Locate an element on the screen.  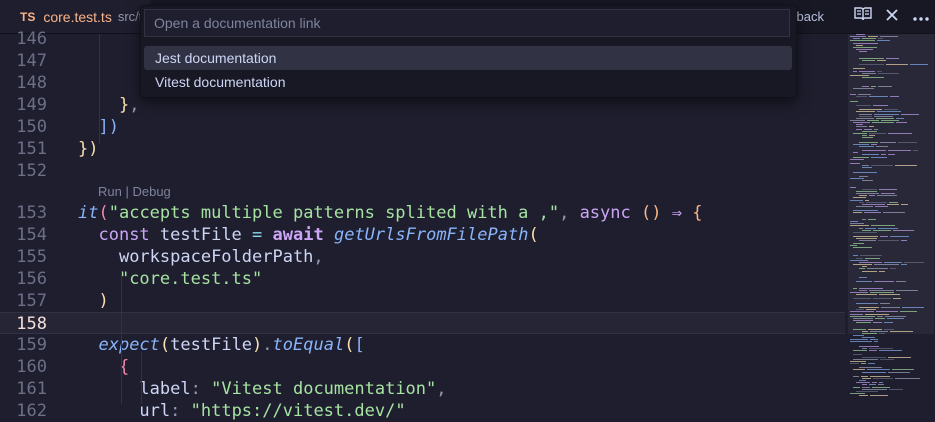
tab-filename: core.test.ts is located at coordinates (77, 16).